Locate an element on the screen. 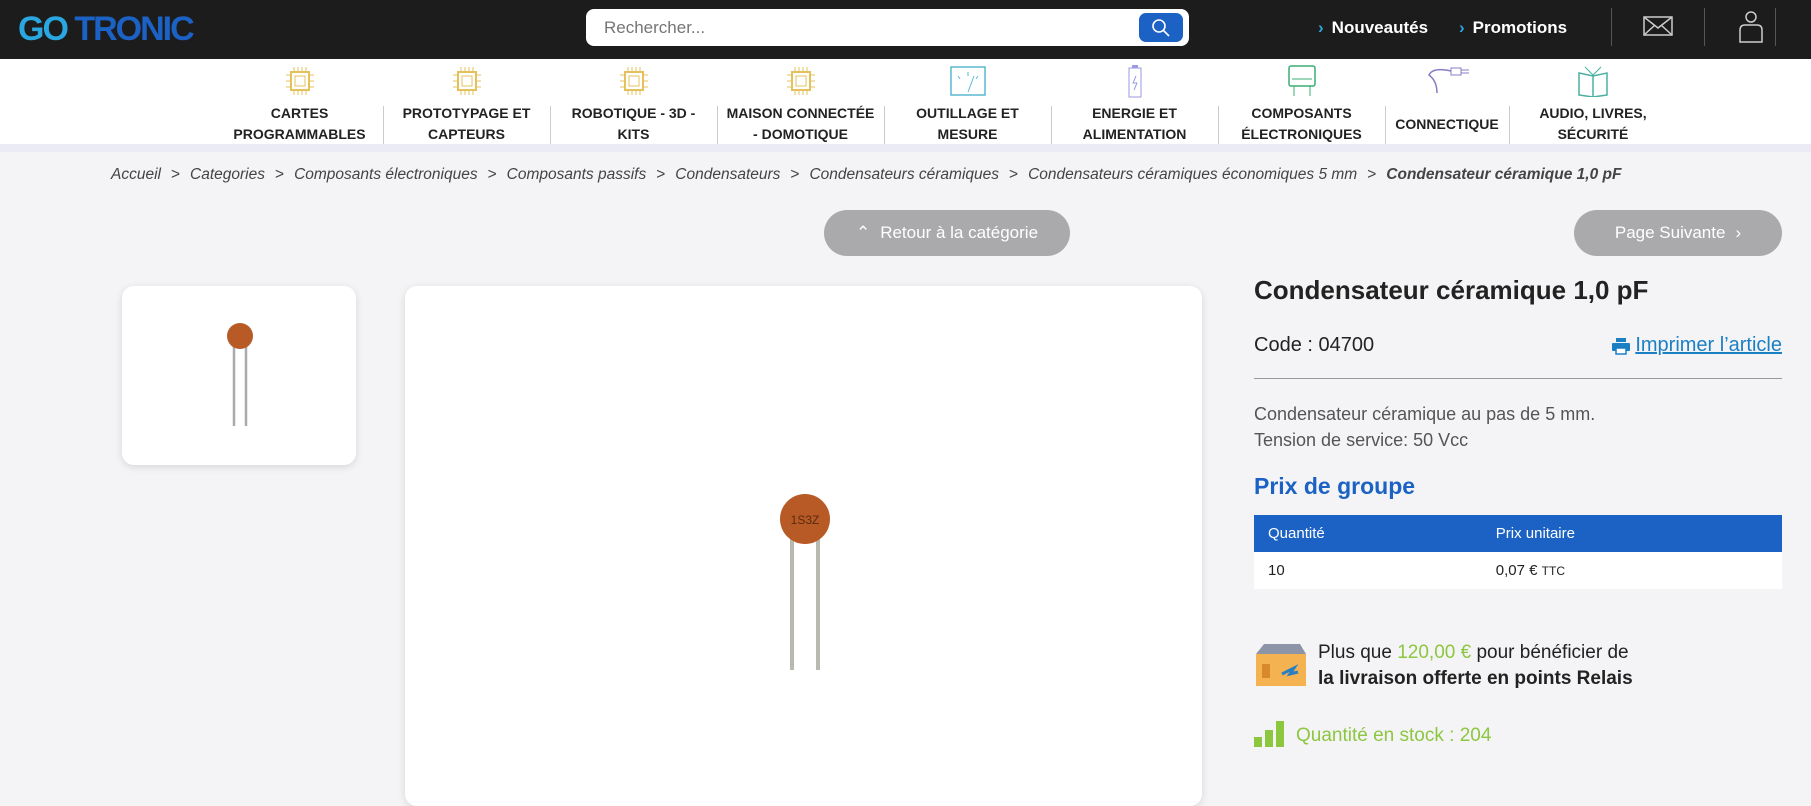 The image size is (1811, 806). battery-icon is located at coordinates (1134, 81).